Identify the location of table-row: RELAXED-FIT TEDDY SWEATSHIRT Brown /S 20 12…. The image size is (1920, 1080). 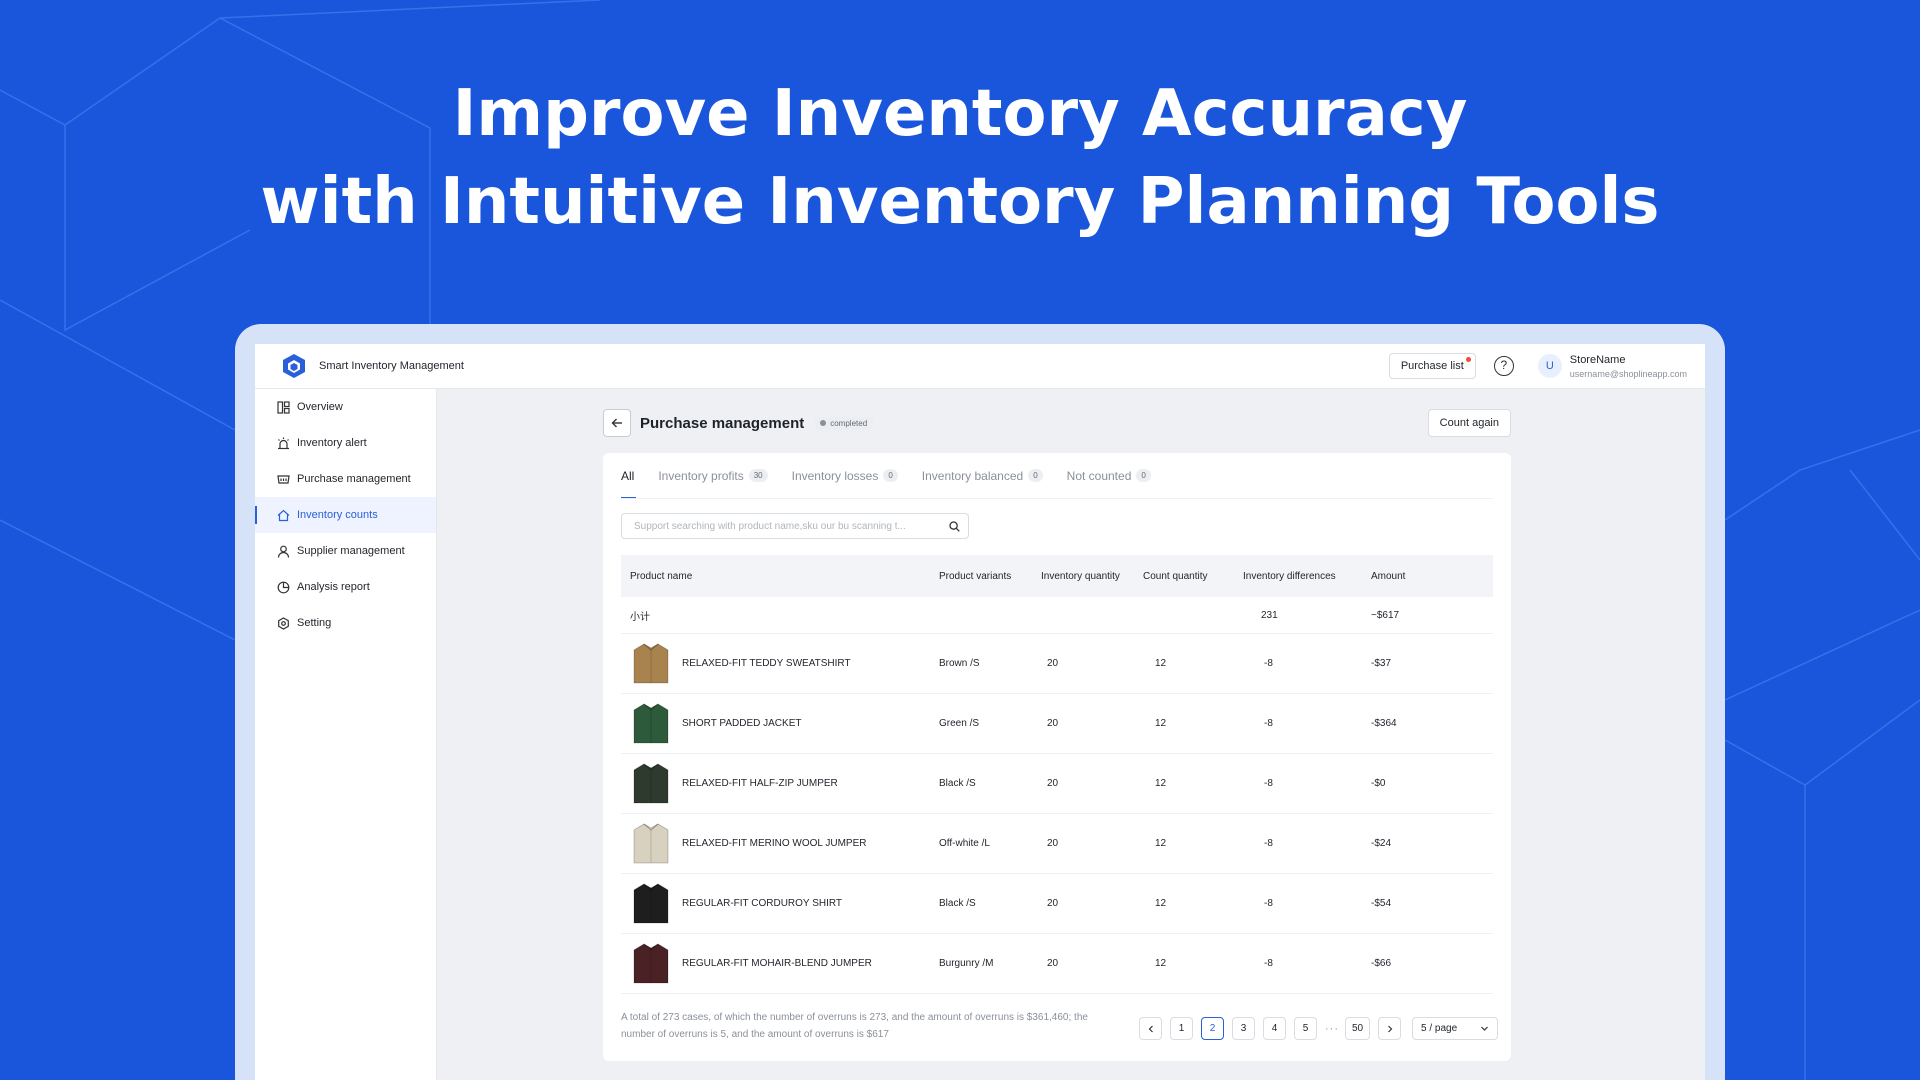
(1057, 664).